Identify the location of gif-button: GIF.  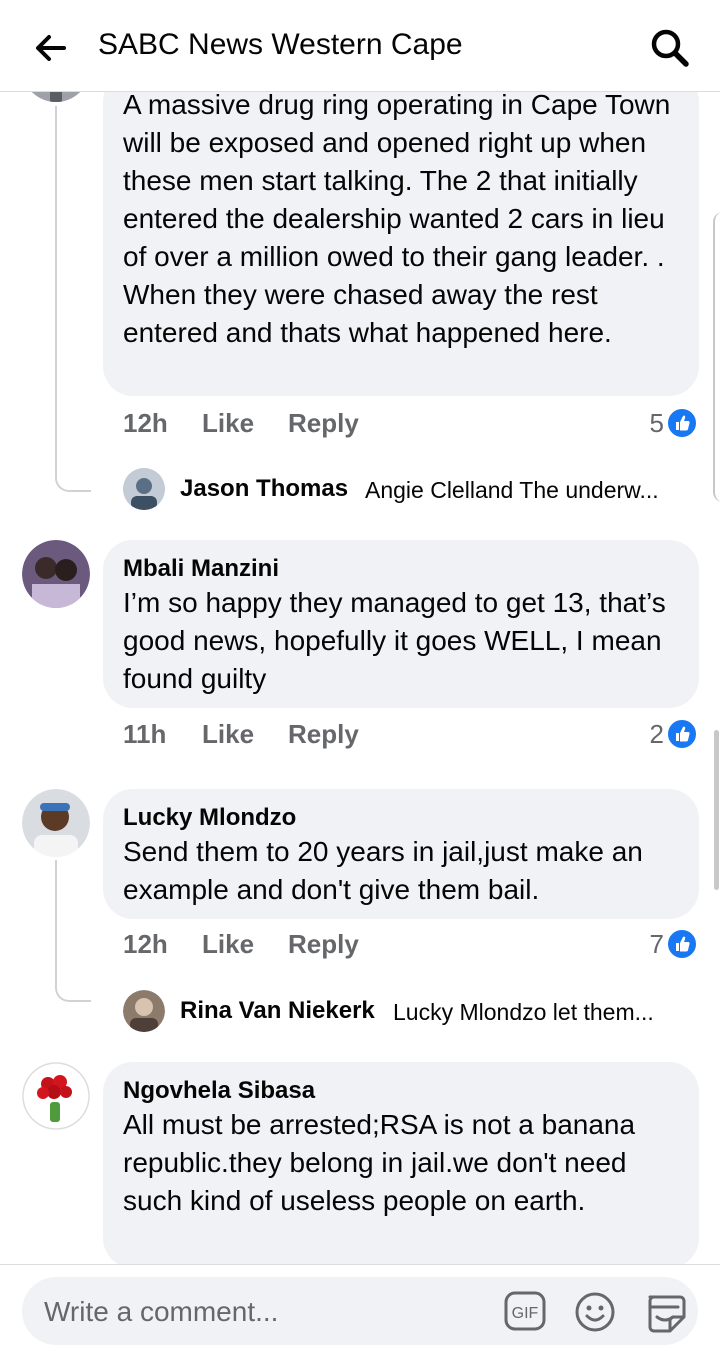
(525, 1311).